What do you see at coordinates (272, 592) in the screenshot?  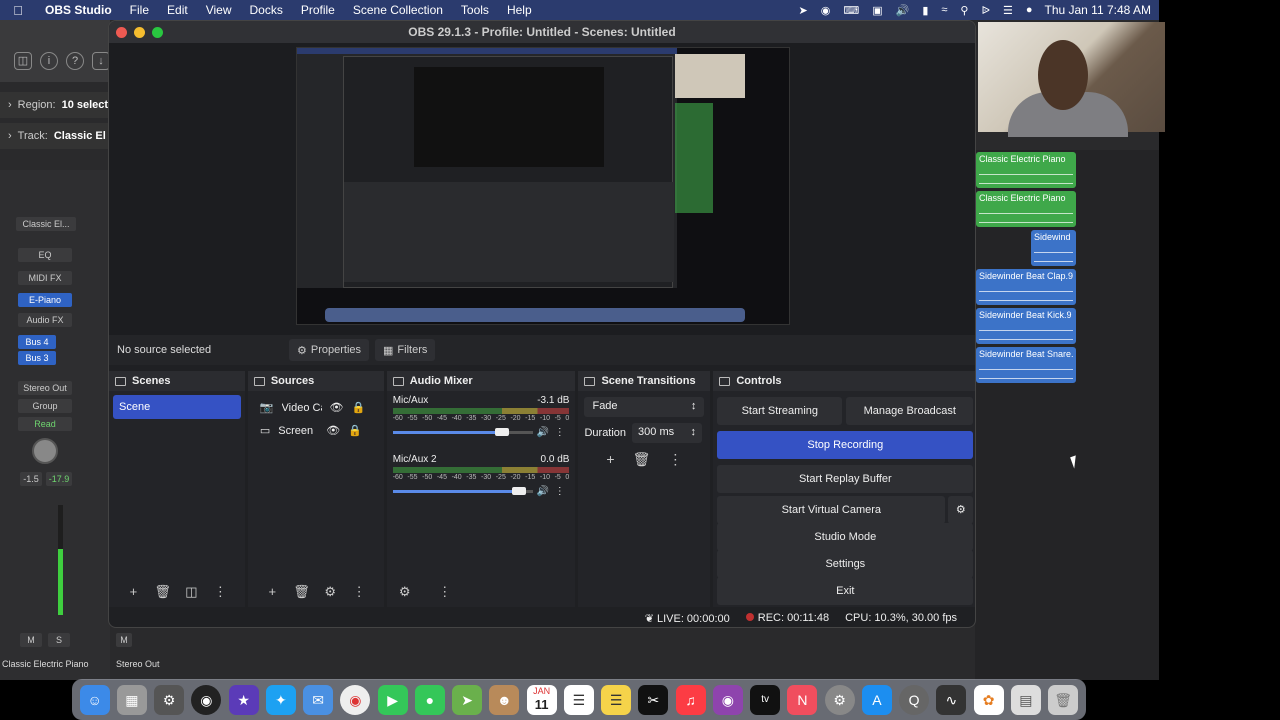 I see `add-source-icon: +` at bounding box center [272, 592].